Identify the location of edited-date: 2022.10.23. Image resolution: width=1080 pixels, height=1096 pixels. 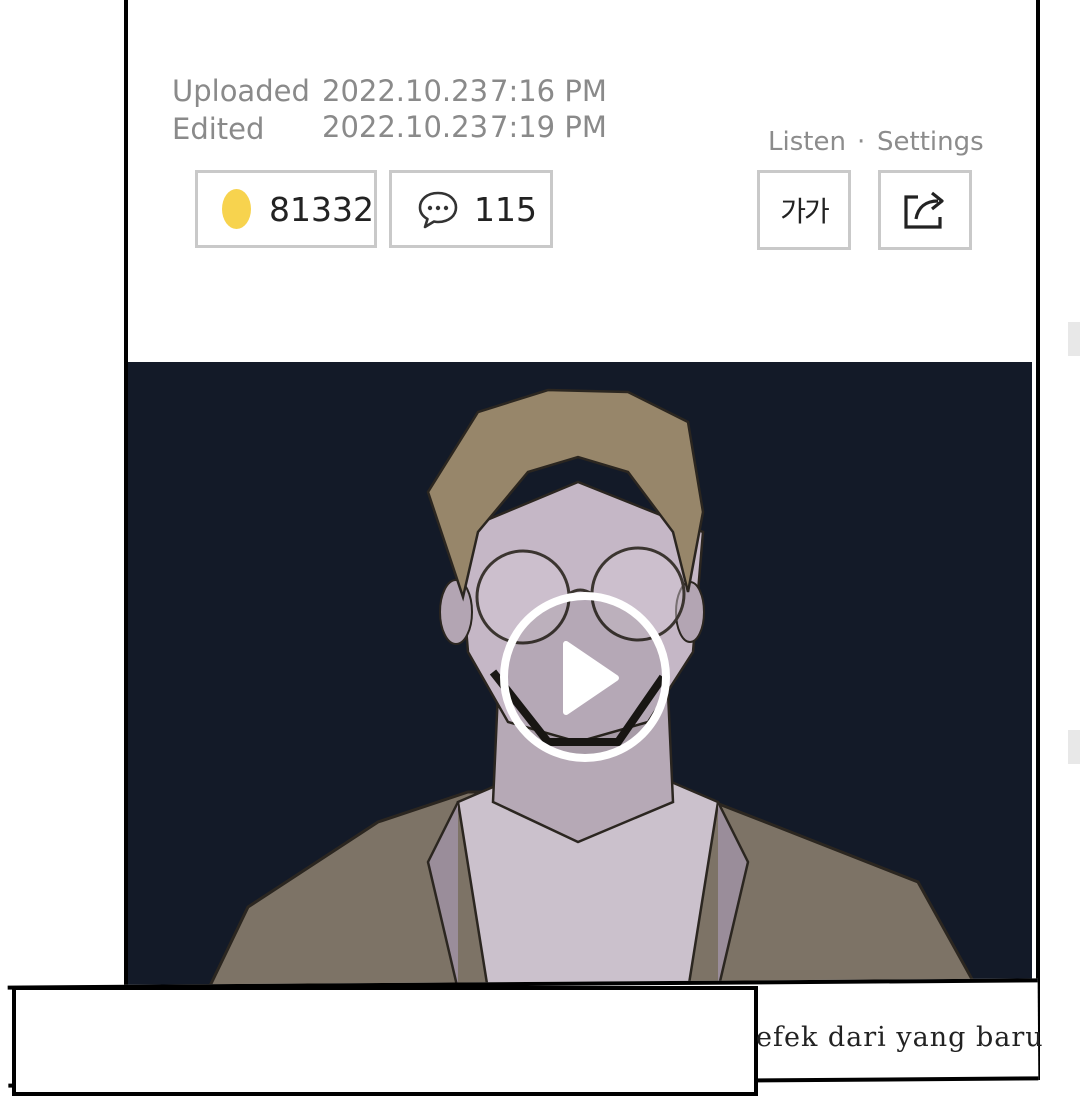
(405, 127).